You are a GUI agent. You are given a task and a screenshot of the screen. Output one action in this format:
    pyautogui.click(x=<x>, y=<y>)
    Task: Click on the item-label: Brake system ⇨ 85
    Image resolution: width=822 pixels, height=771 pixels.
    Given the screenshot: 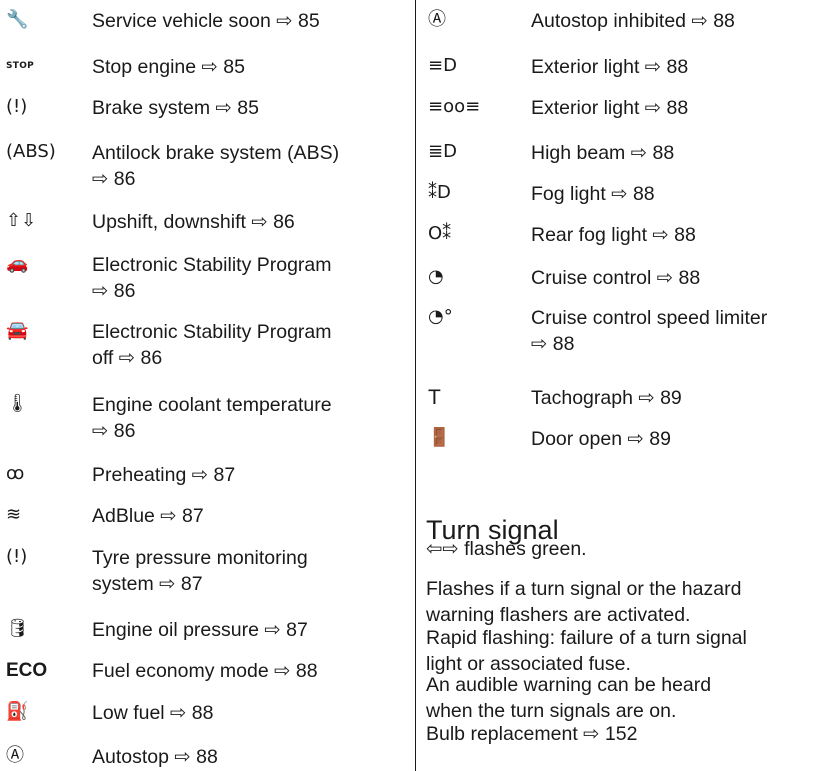 What is the action you would take?
    pyautogui.click(x=251, y=108)
    